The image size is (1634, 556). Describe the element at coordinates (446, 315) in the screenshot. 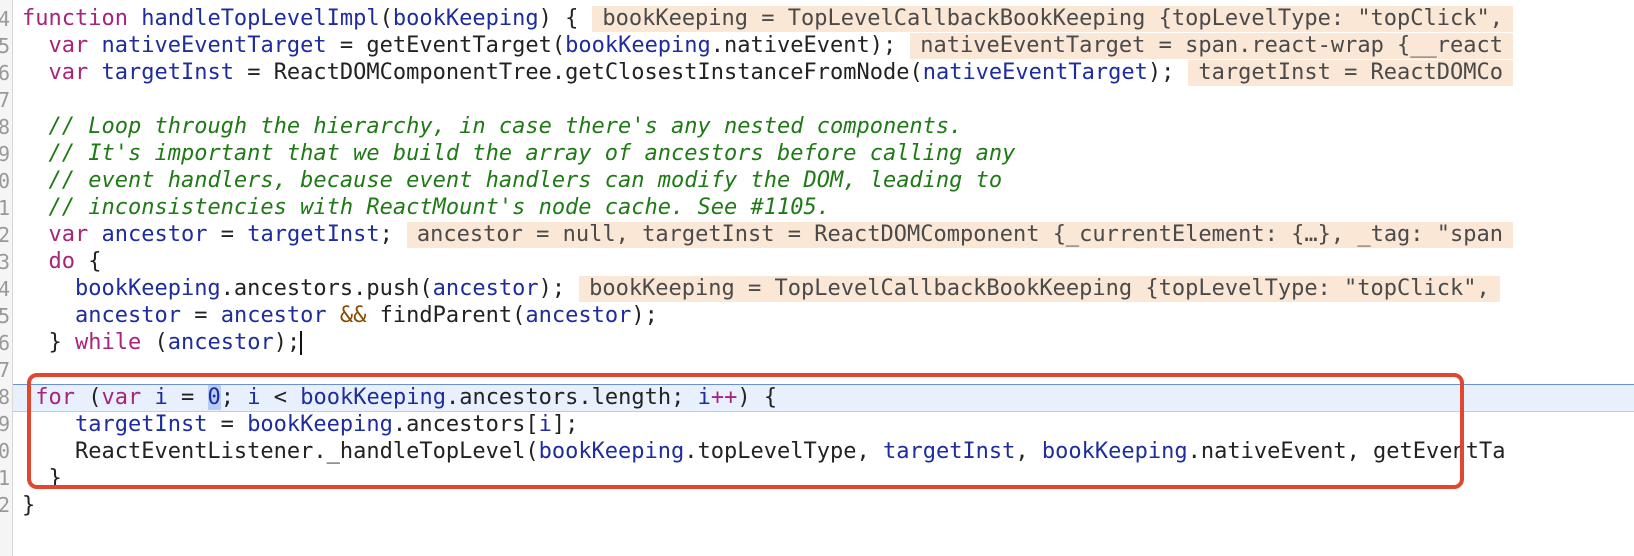

I see `code-text: findParent(` at that location.